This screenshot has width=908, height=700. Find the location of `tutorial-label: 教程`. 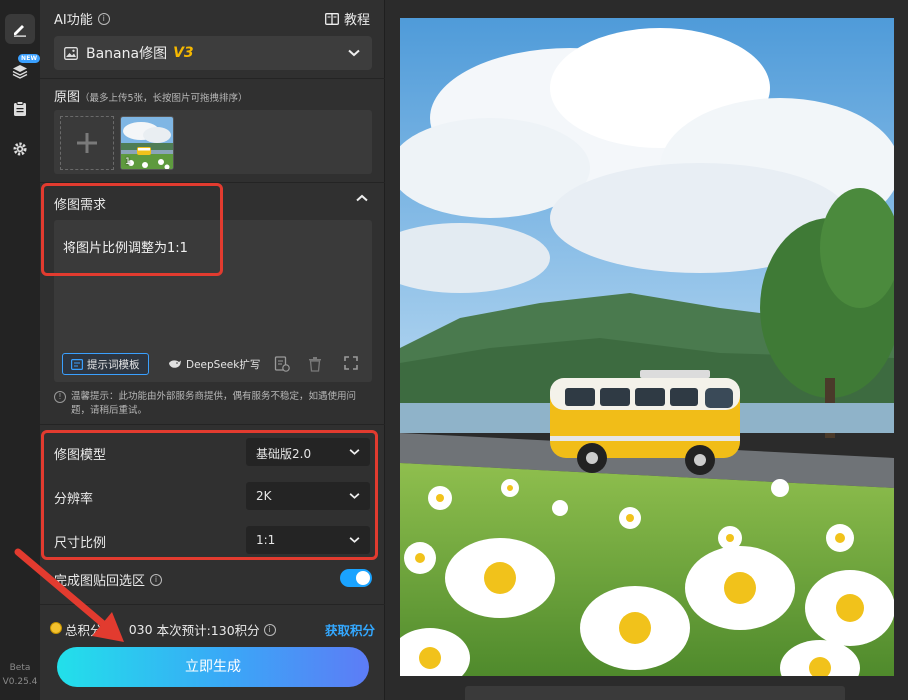

tutorial-label: 教程 is located at coordinates (356, 20).